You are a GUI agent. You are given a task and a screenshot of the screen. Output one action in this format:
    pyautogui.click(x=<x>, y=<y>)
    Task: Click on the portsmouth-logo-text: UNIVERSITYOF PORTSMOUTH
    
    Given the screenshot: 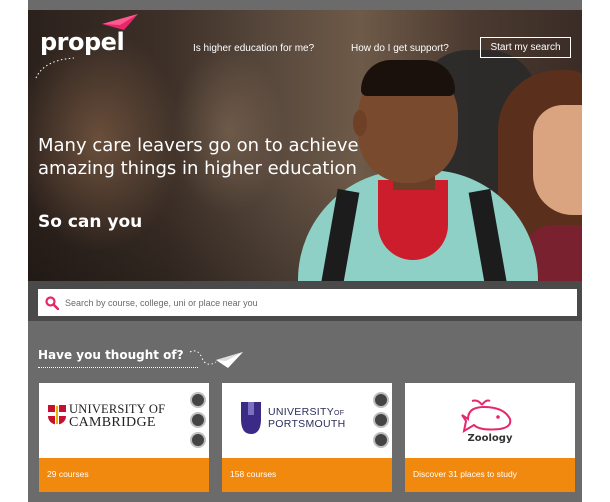 What is the action you would take?
    pyautogui.click(x=306, y=418)
    